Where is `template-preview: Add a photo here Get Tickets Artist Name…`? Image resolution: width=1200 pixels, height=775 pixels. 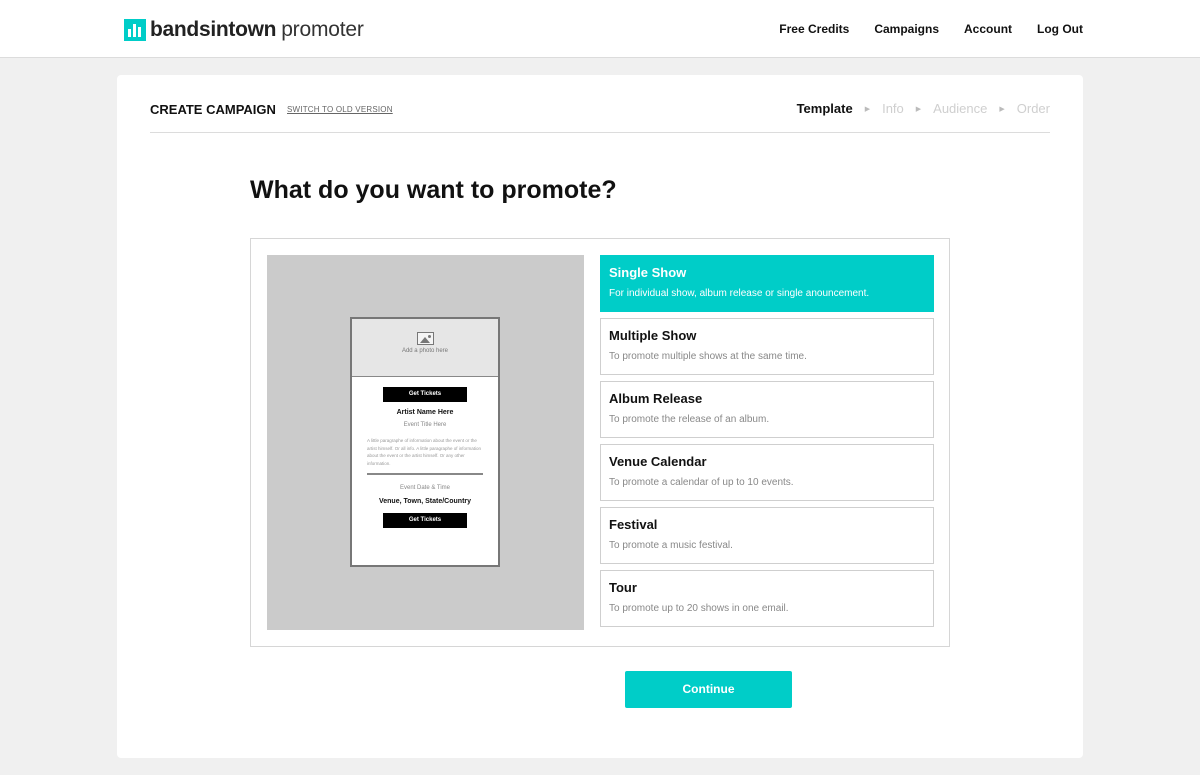
template-preview: Add a photo here Get Tickets Artist Name… is located at coordinates (425, 442).